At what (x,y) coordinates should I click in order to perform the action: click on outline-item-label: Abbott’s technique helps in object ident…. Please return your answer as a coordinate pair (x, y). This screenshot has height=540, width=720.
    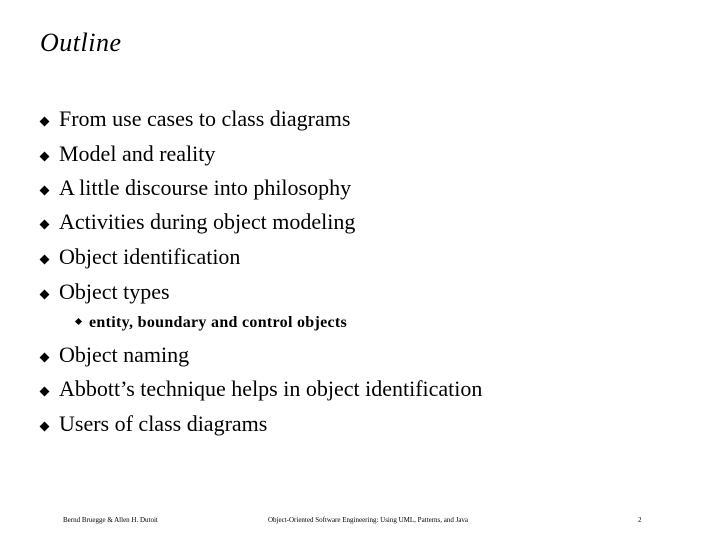
    Looking at the image, I should click on (271, 388).